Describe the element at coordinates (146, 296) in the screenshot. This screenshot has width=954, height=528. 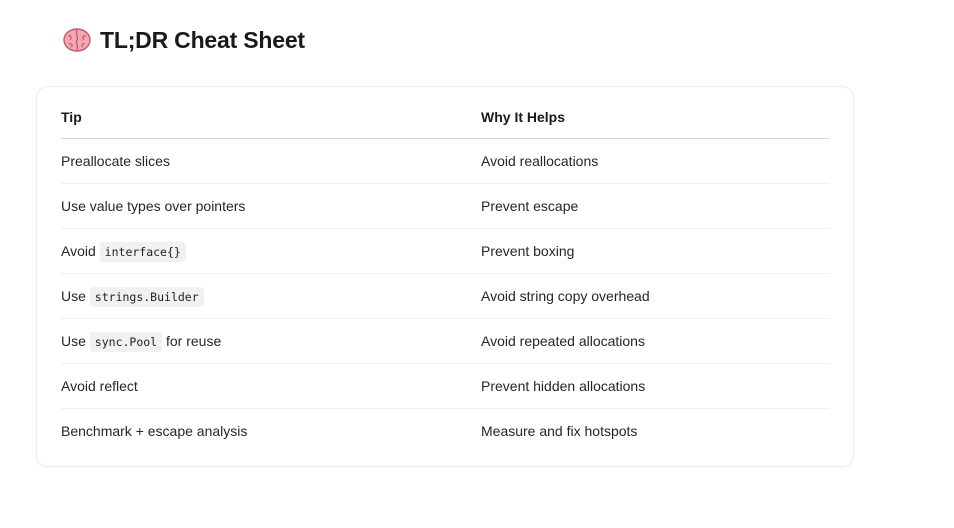
I see `inline-code: strings.Builder` at that location.